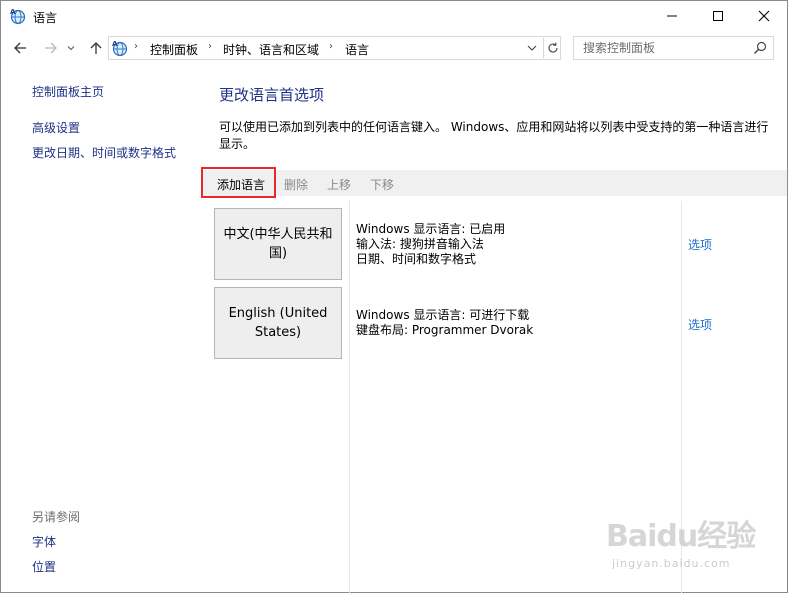 This screenshot has width=788, height=593. Describe the element at coordinates (443, 315) in the screenshot. I see `language-detail-line: Windows 显示语言: 可进行下载` at that location.